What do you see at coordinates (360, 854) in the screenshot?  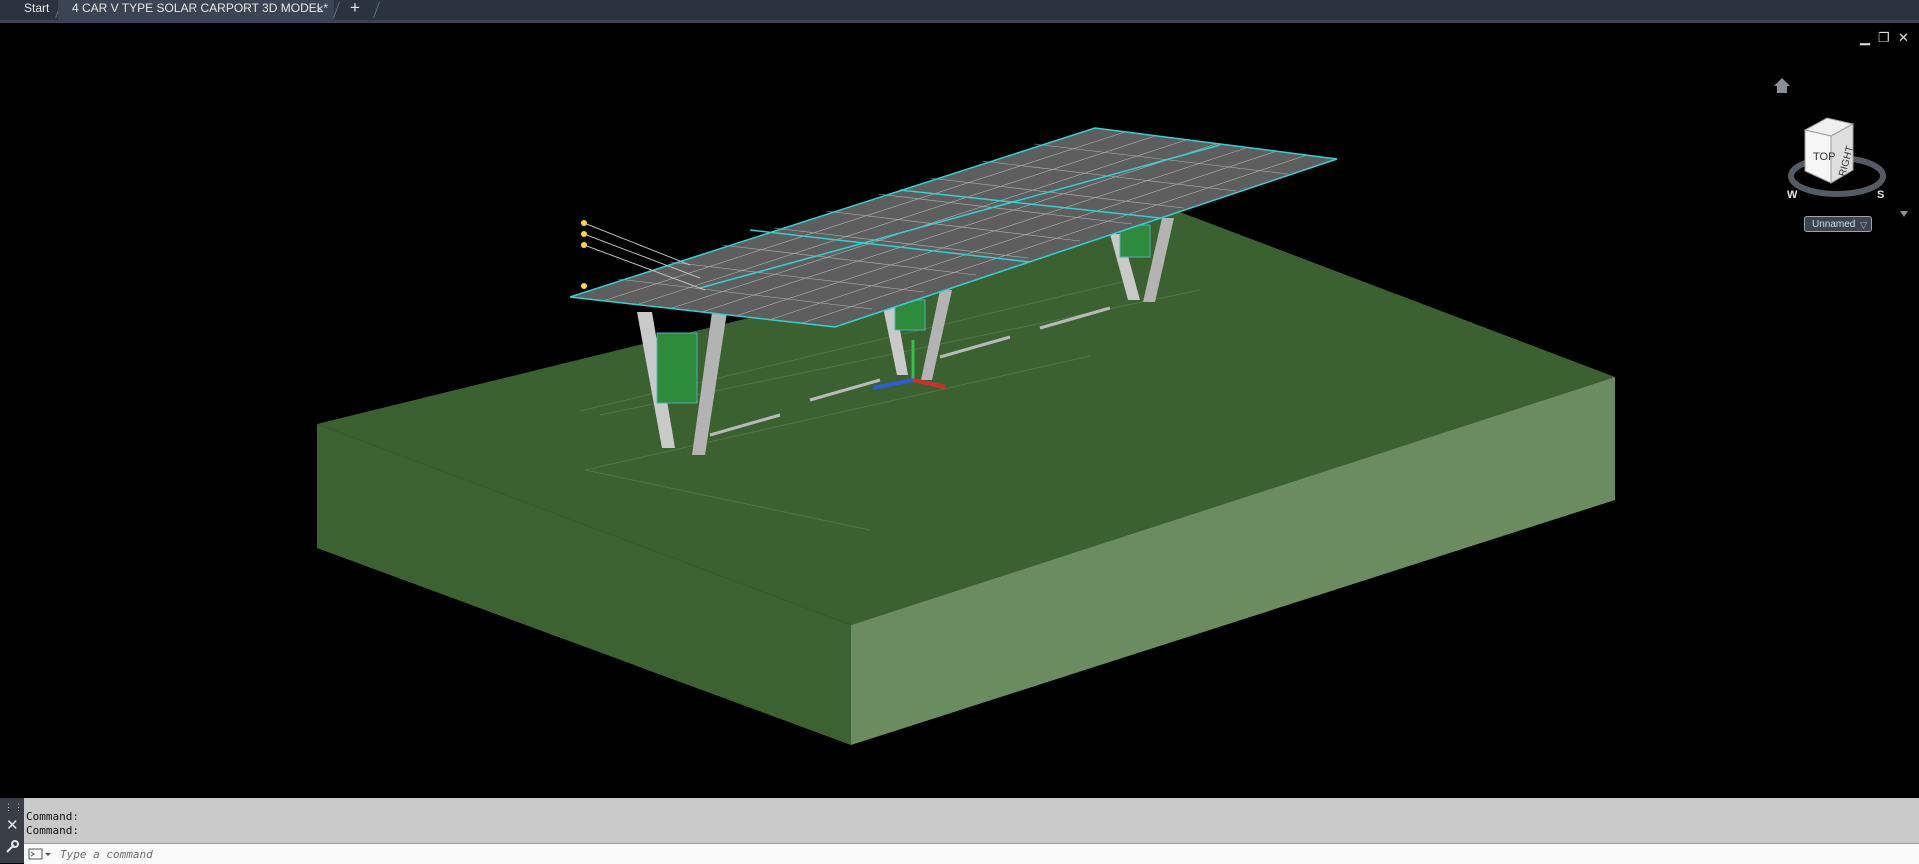 I see `command-input` at bounding box center [360, 854].